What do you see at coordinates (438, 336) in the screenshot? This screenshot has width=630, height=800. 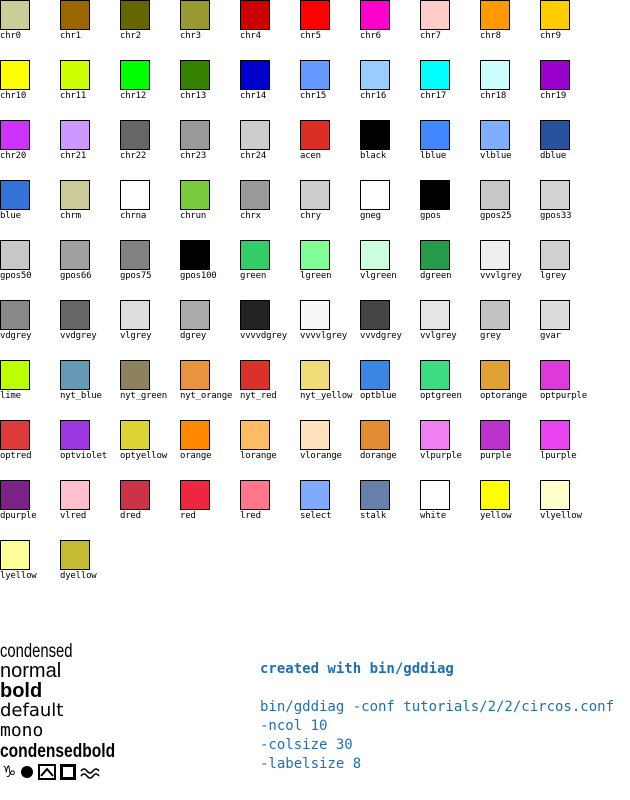 I see `swatch-label: vvlgrey` at bounding box center [438, 336].